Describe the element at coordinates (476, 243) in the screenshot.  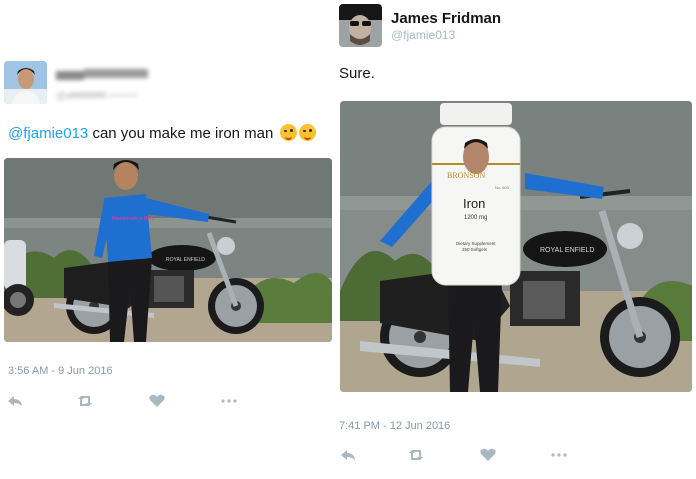
I see `bottle-supplement-label: Dietary Supplement` at that location.